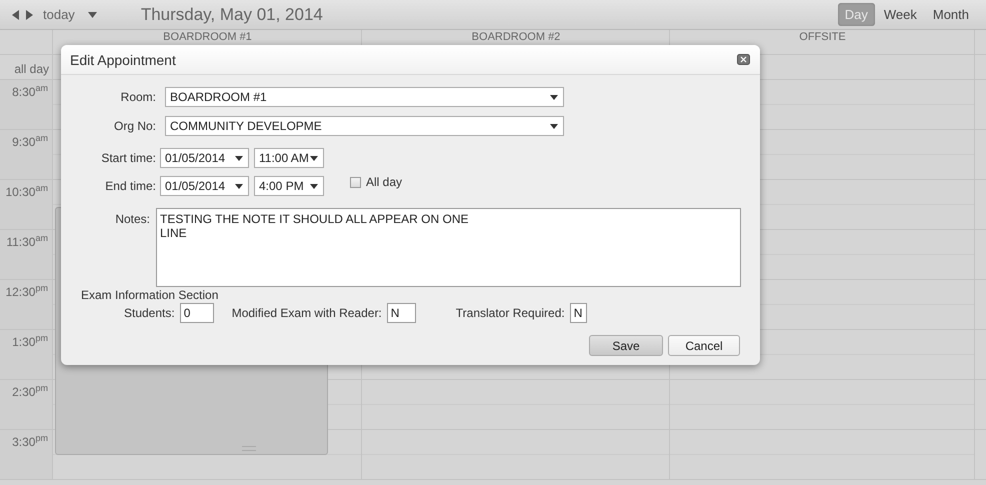 This screenshot has height=485, width=986. Describe the element at coordinates (364, 97) in the screenshot. I see `room-dropdown: BOARDROOM #1` at that location.